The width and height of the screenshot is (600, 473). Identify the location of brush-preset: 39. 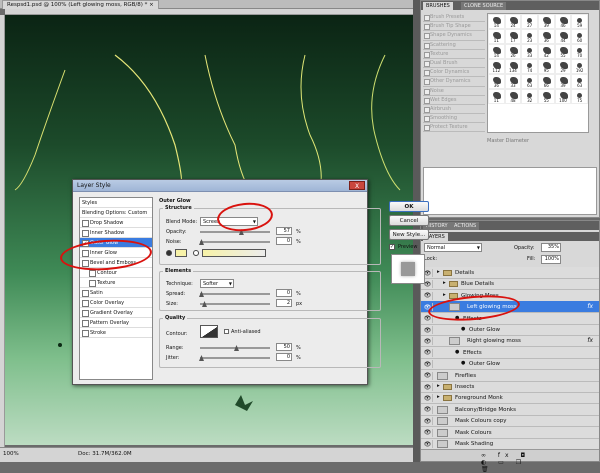
(563, 81).